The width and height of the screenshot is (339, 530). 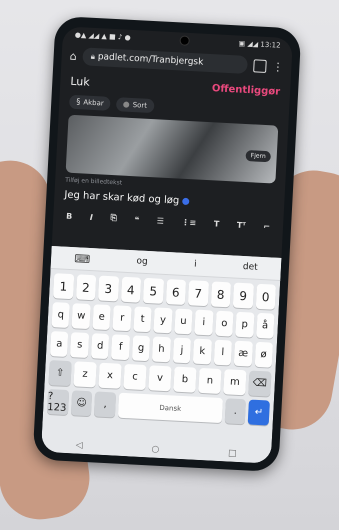 What do you see at coordinates (113, 218) in the screenshot?
I see `code-button: ⎘` at bounding box center [113, 218].